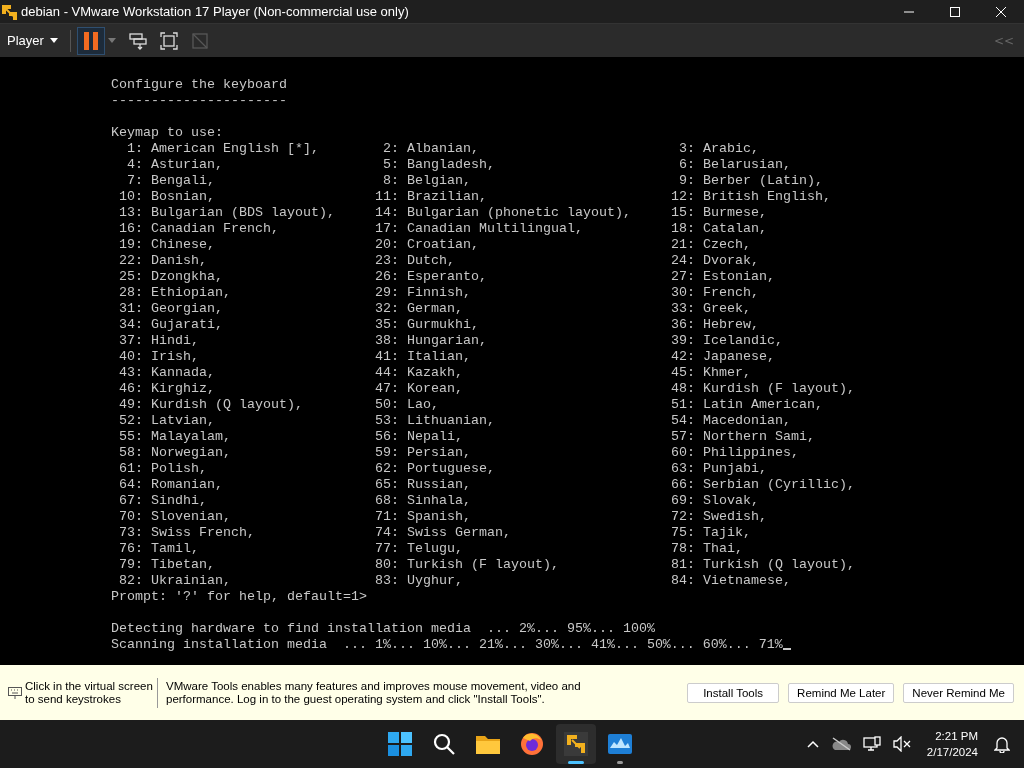 This screenshot has width=1024, height=768. Describe the element at coordinates (427, 340) in the screenshot. I see `keymap-option: 38: Hungarian,` at that location.